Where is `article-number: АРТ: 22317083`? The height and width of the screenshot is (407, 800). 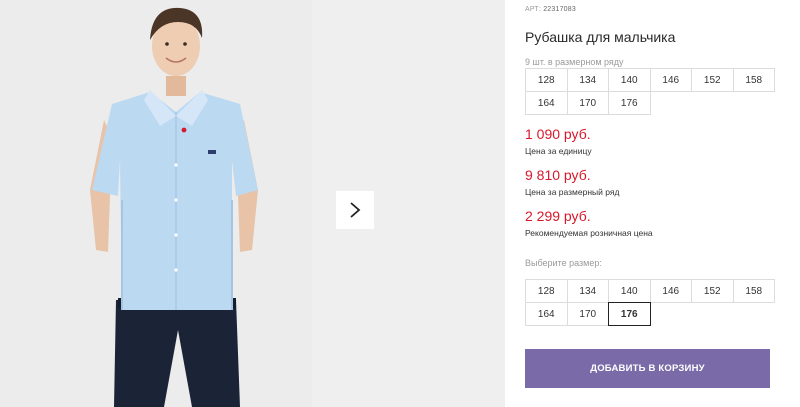
article-number: АРТ: 22317083 is located at coordinates (550, 9).